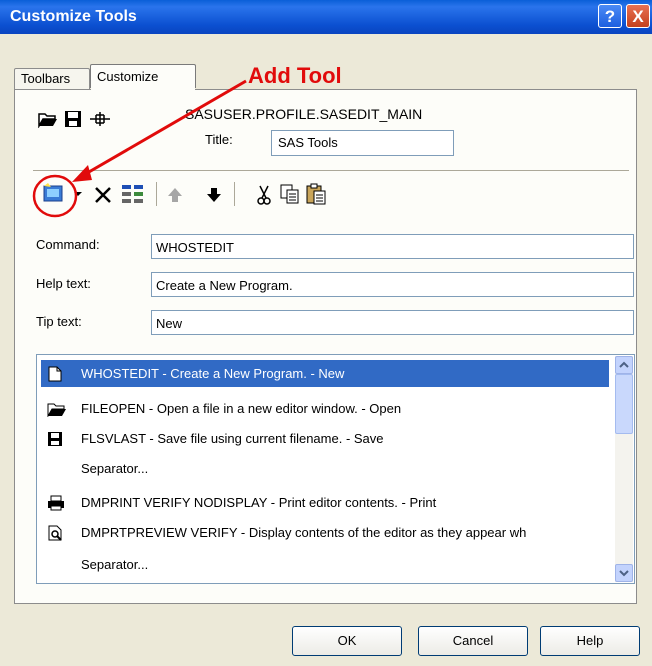 This screenshot has width=652, height=666. What do you see at coordinates (55, 196) in the screenshot?
I see `annotation-circle` at bounding box center [55, 196].